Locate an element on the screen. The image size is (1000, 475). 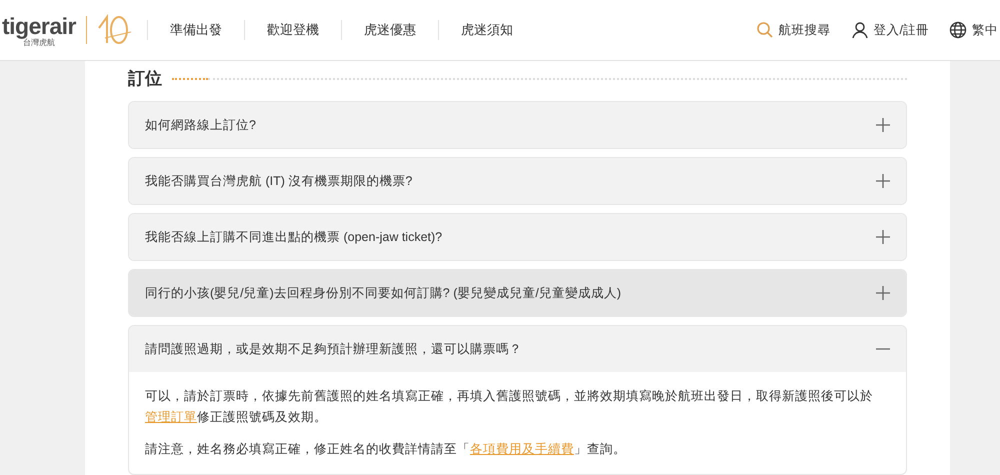
brand-subtitle: 台灣虎航 is located at coordinates (39, 42).